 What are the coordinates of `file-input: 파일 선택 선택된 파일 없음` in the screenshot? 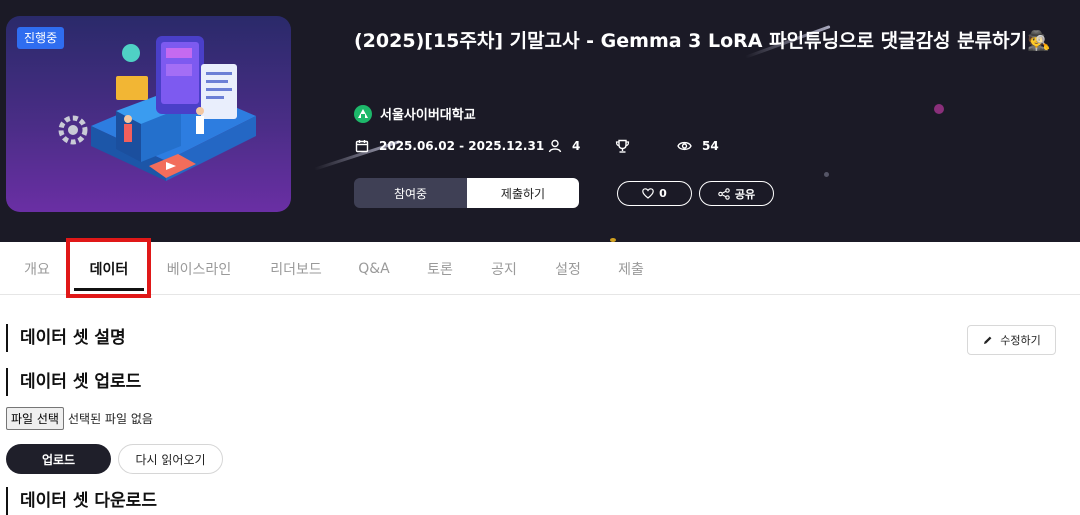 It's located at (79, 418).